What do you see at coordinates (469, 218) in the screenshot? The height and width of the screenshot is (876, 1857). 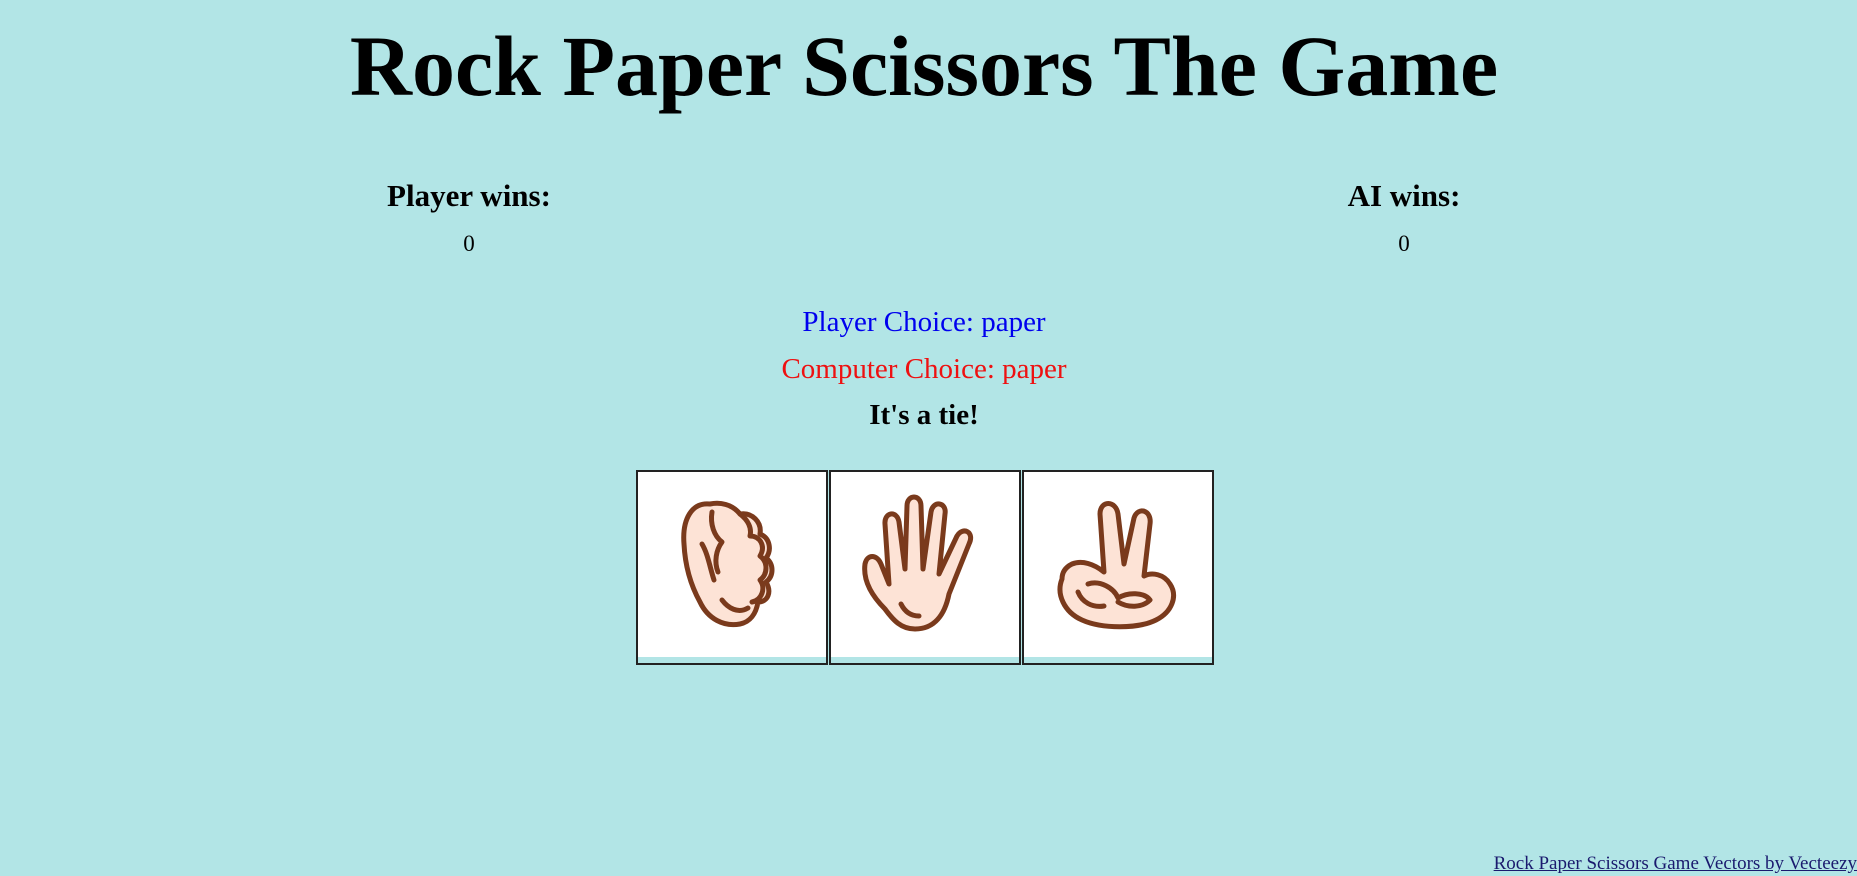 I see `player-score-panel: Player wins: 0` at bounding box center [469, 218].